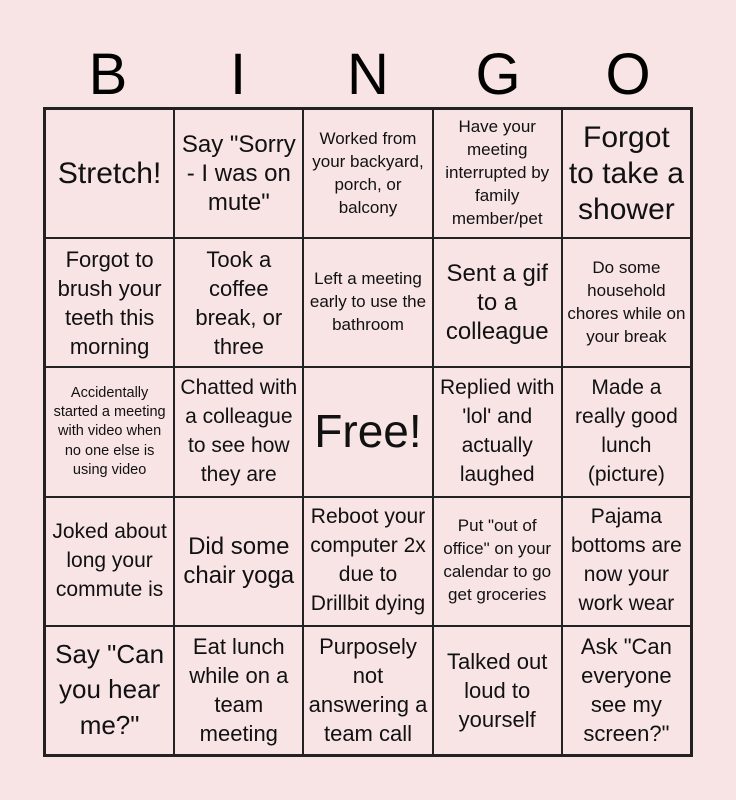 The image size is (736, 800). What do you see at coordinates (368, 690) in the screenshot?
I see `bingo-cell: Purposely not answering a team call` at bounding box center [368, 690].